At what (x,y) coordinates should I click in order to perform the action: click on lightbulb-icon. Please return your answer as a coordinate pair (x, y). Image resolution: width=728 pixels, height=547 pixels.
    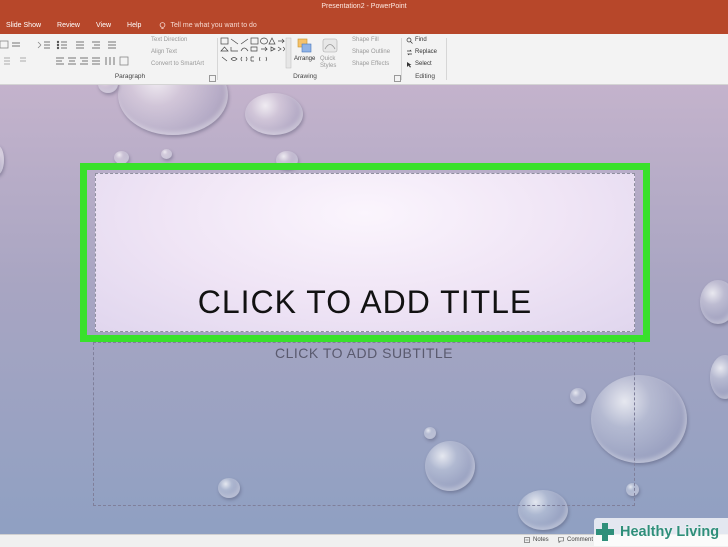
    Looking at the image, I should click on (163, 25).